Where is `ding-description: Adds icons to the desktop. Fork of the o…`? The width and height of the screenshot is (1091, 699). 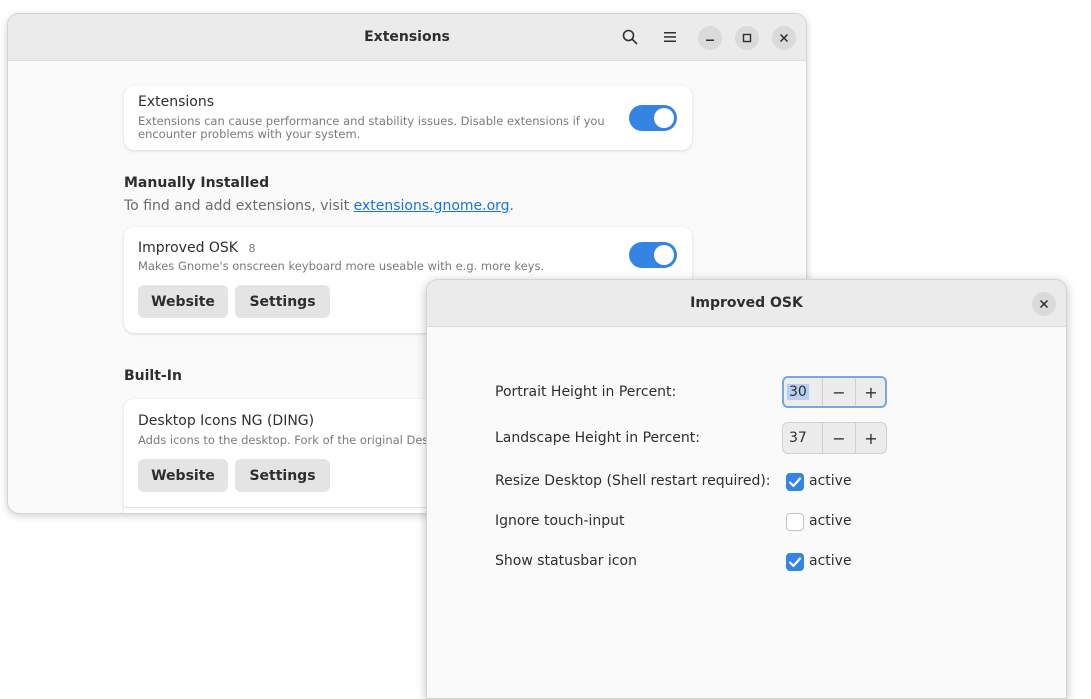 ding-description: Adds icons to the desktop. Fork of the o… is located at coordinates (289, 440).